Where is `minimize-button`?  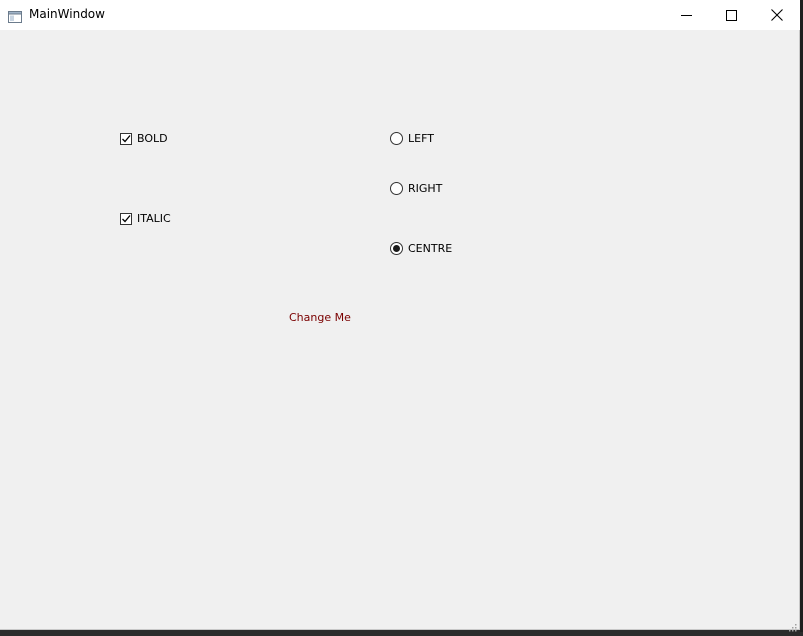
minimize-button is located at coordinates (686, 15).